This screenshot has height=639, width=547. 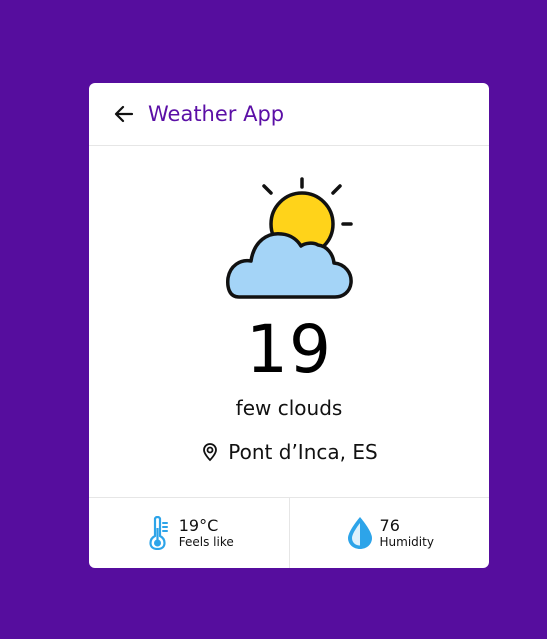 What do you see at coordinates (303, 452) in the screenshot?
I see `location-label: Pont d’Inca, ES` at bounding box center [303, 452].